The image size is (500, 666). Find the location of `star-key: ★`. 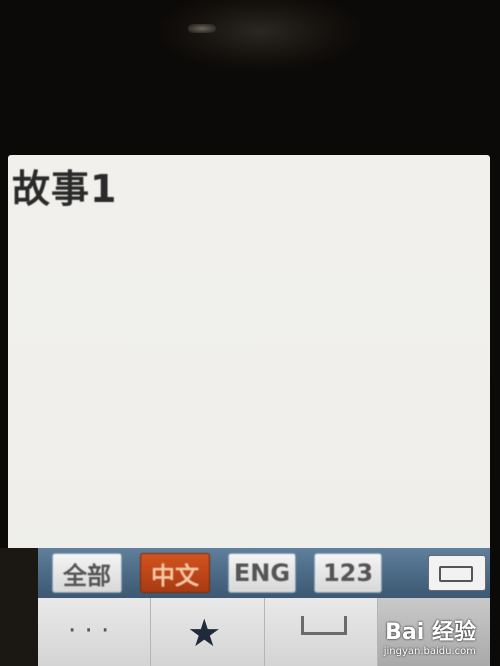

star-key: ★ is located at coordinates (208, 632).